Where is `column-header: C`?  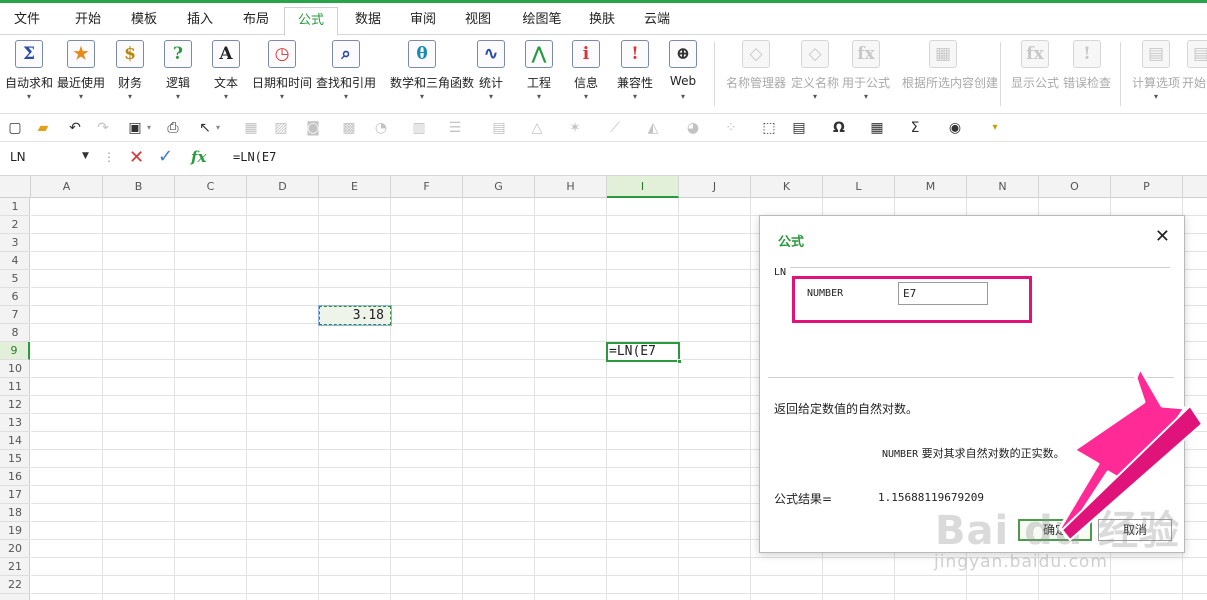
column-header: C is located at coordinates (211, 187).